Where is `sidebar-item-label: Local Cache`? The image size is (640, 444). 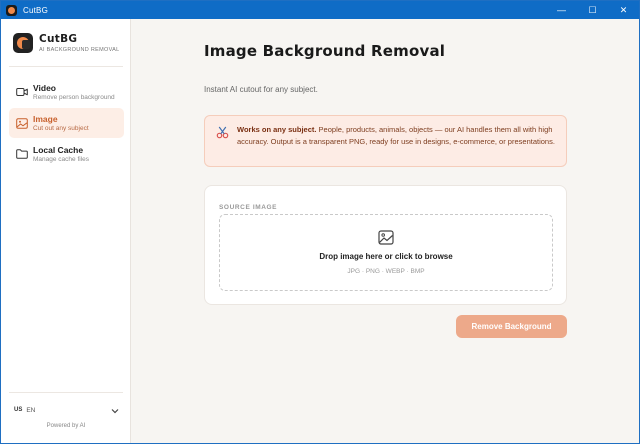
sidebar-item-label: Local Cache is located at coordinates (58, 149).